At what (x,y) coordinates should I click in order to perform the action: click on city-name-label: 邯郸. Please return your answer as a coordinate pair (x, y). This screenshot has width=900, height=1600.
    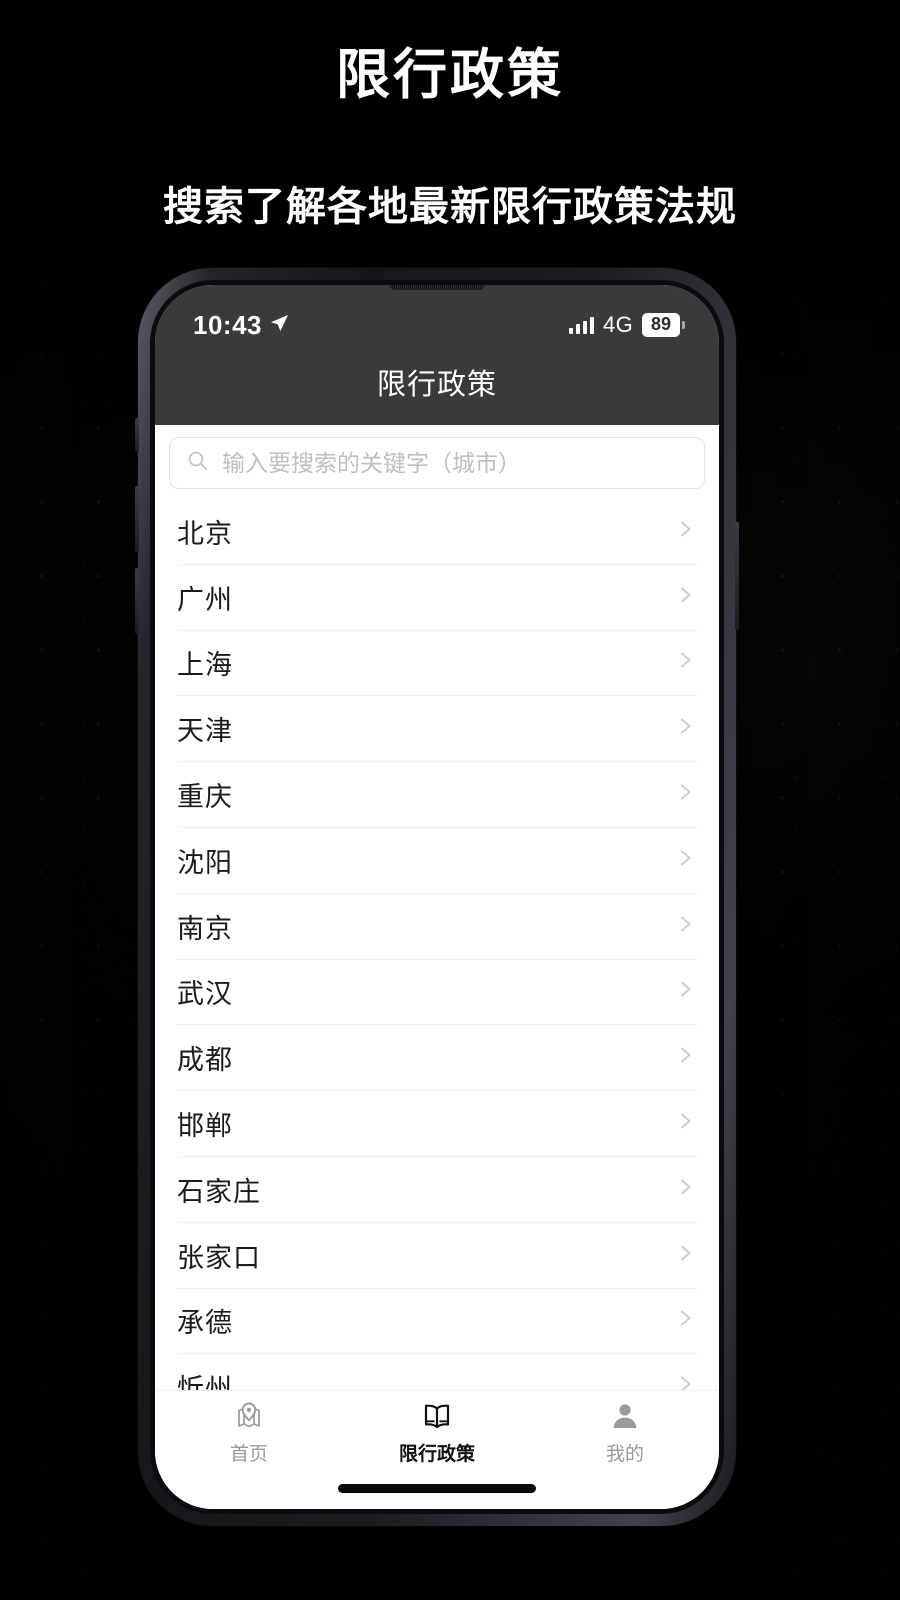
    Looking at the image, I should click on (205, 1126).